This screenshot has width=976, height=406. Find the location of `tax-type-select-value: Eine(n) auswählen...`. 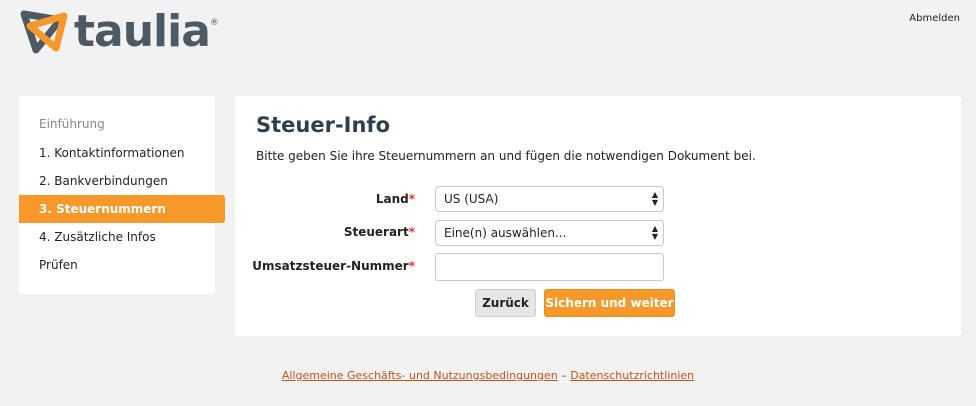

tax-type-select-value: Eine(n) auswählen... is located at coordinates (505, 233).